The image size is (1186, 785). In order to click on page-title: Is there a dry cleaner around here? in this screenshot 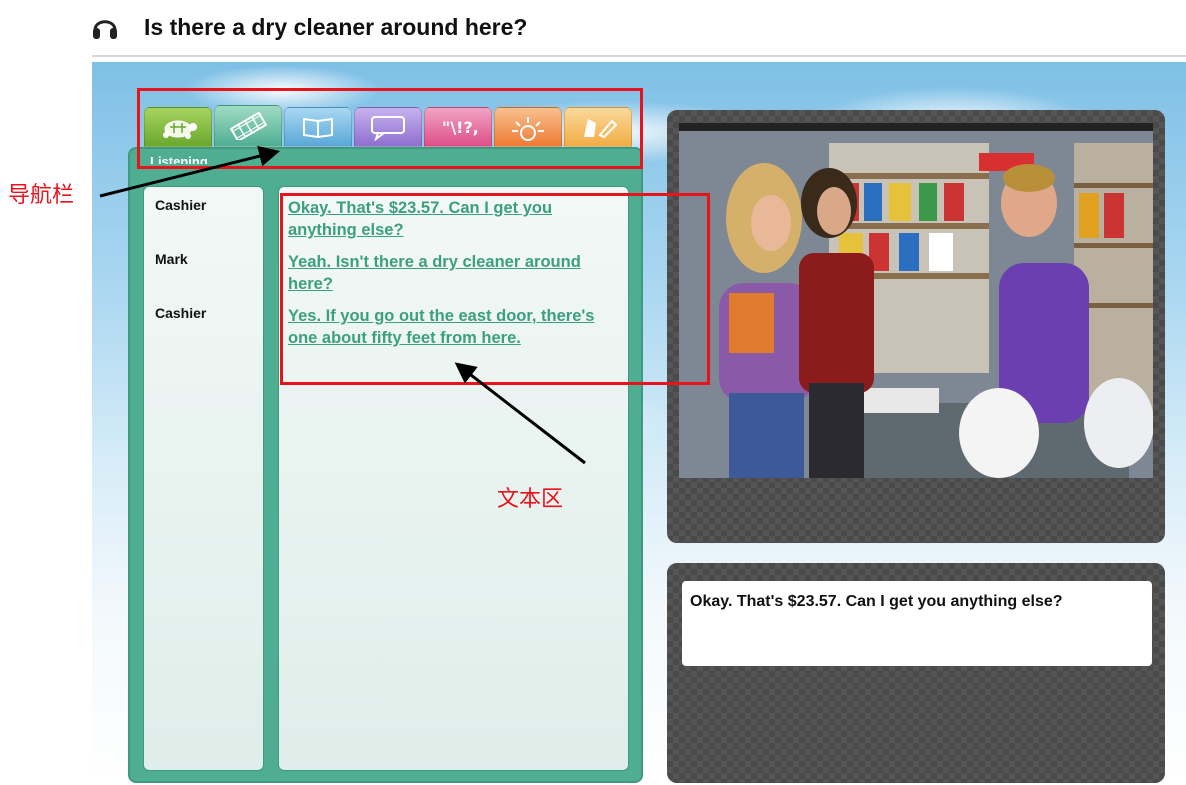, I will do `click(336, 27)`.